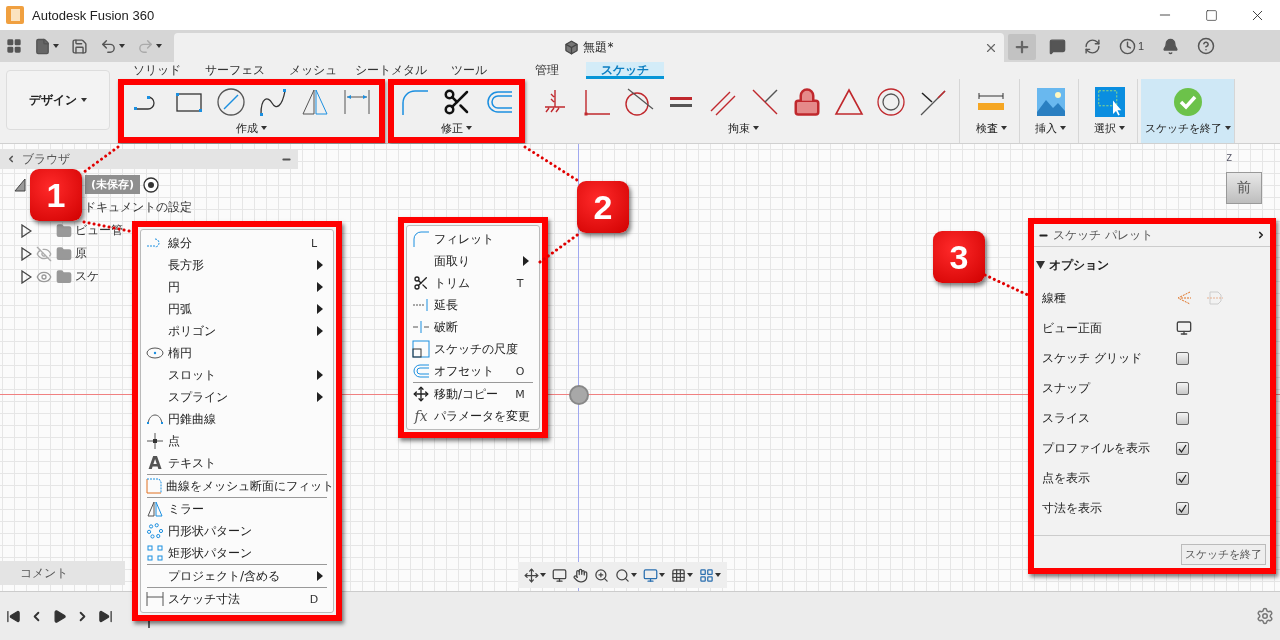 This screenshot has height=640, width=1280. I want to click on menu-item: 破断, so click(473, 327).